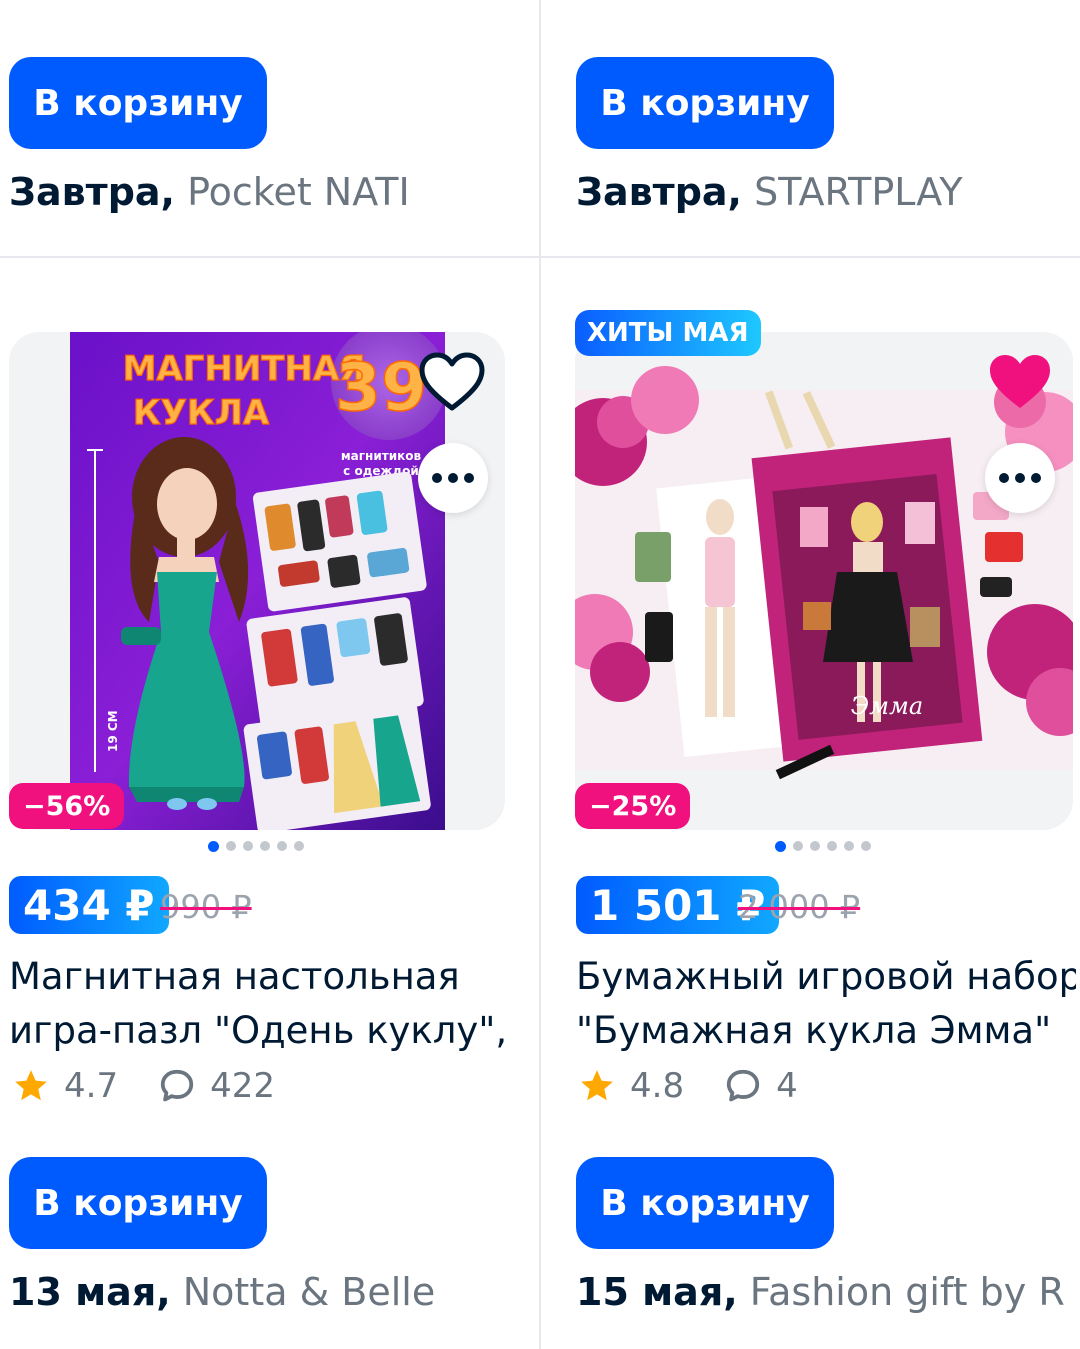  I want to click on rating-value: 4.7, so click(91, 1086).